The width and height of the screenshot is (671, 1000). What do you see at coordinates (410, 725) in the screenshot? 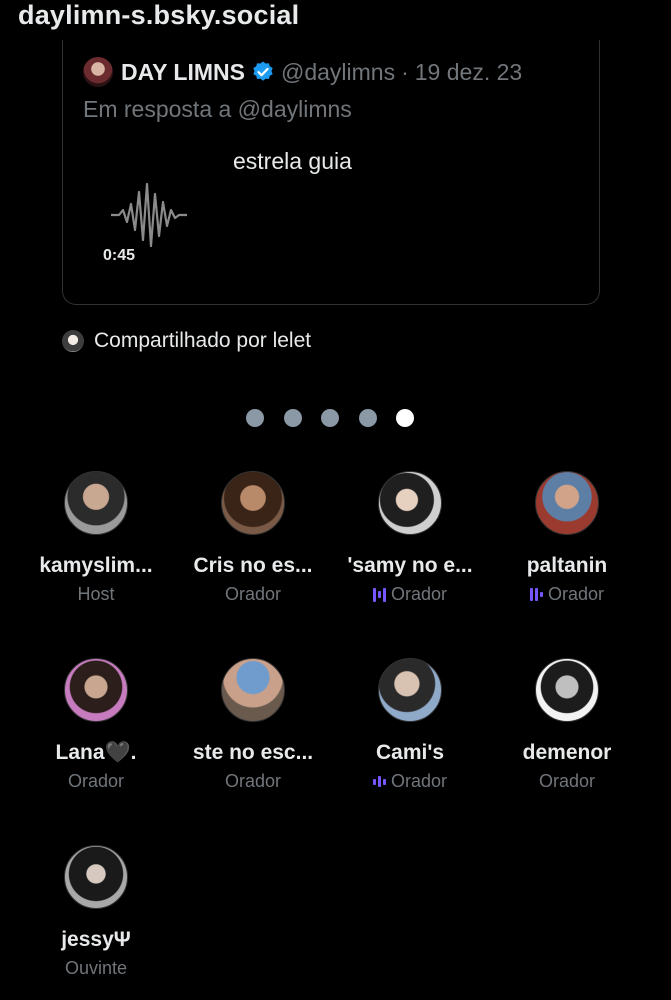
I see `participant: Cami's Orador` at bounding box center [410, 725].